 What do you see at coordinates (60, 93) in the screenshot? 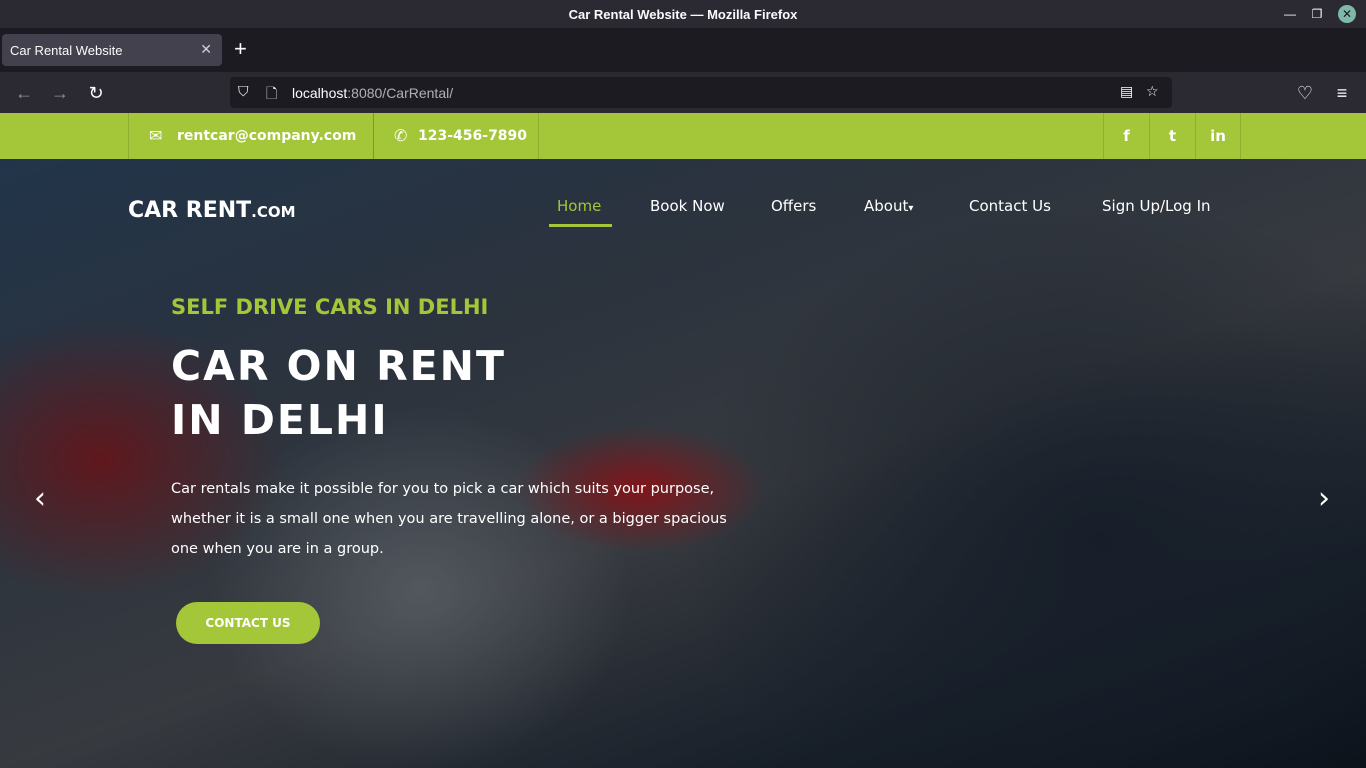
I see `forward-icon: →` at bounding box center [60, 93].